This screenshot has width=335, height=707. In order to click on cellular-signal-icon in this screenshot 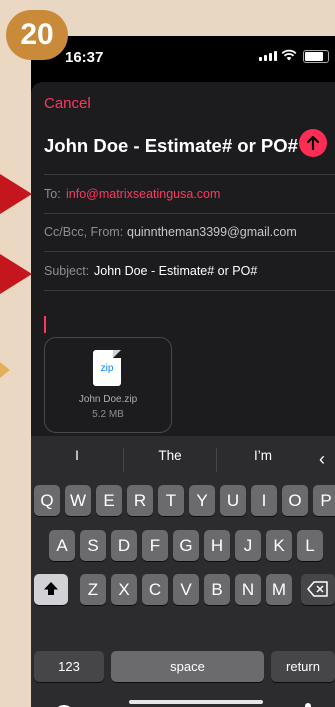, I will do `click(268, 56)`.